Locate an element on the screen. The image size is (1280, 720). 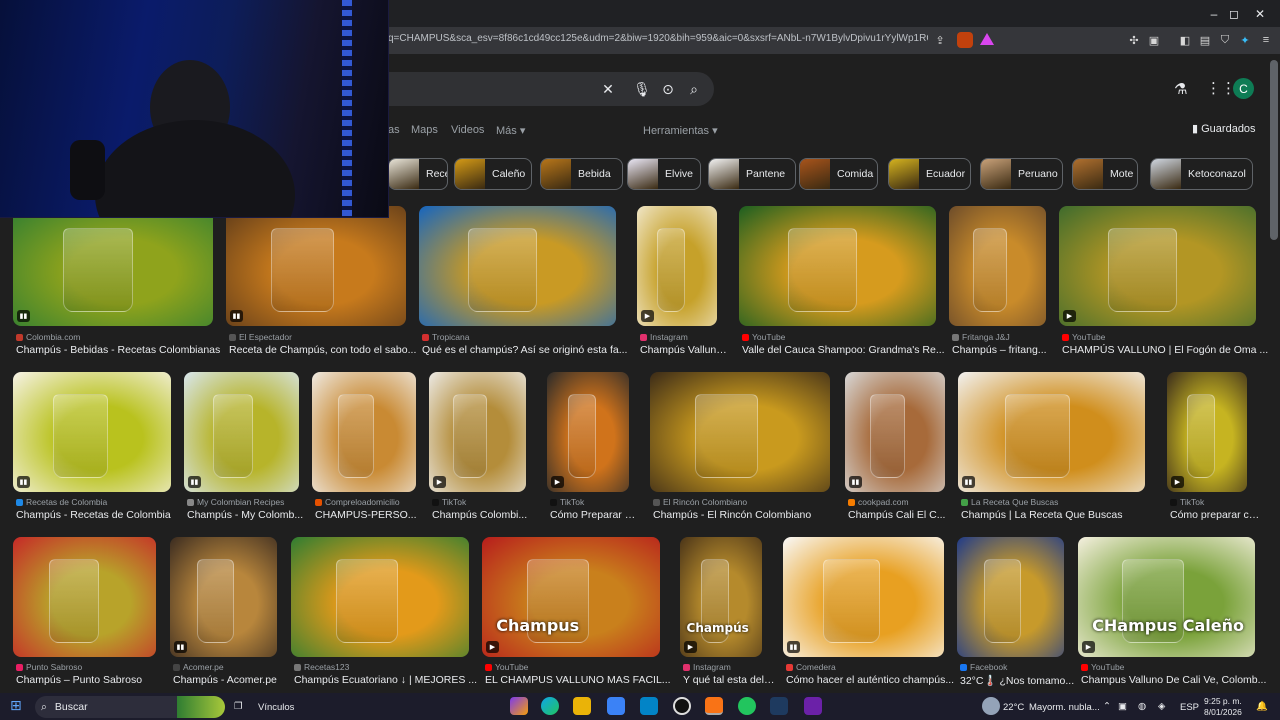
result-title: Champús – Punto Sabroso is located at coordinates (92, 680).